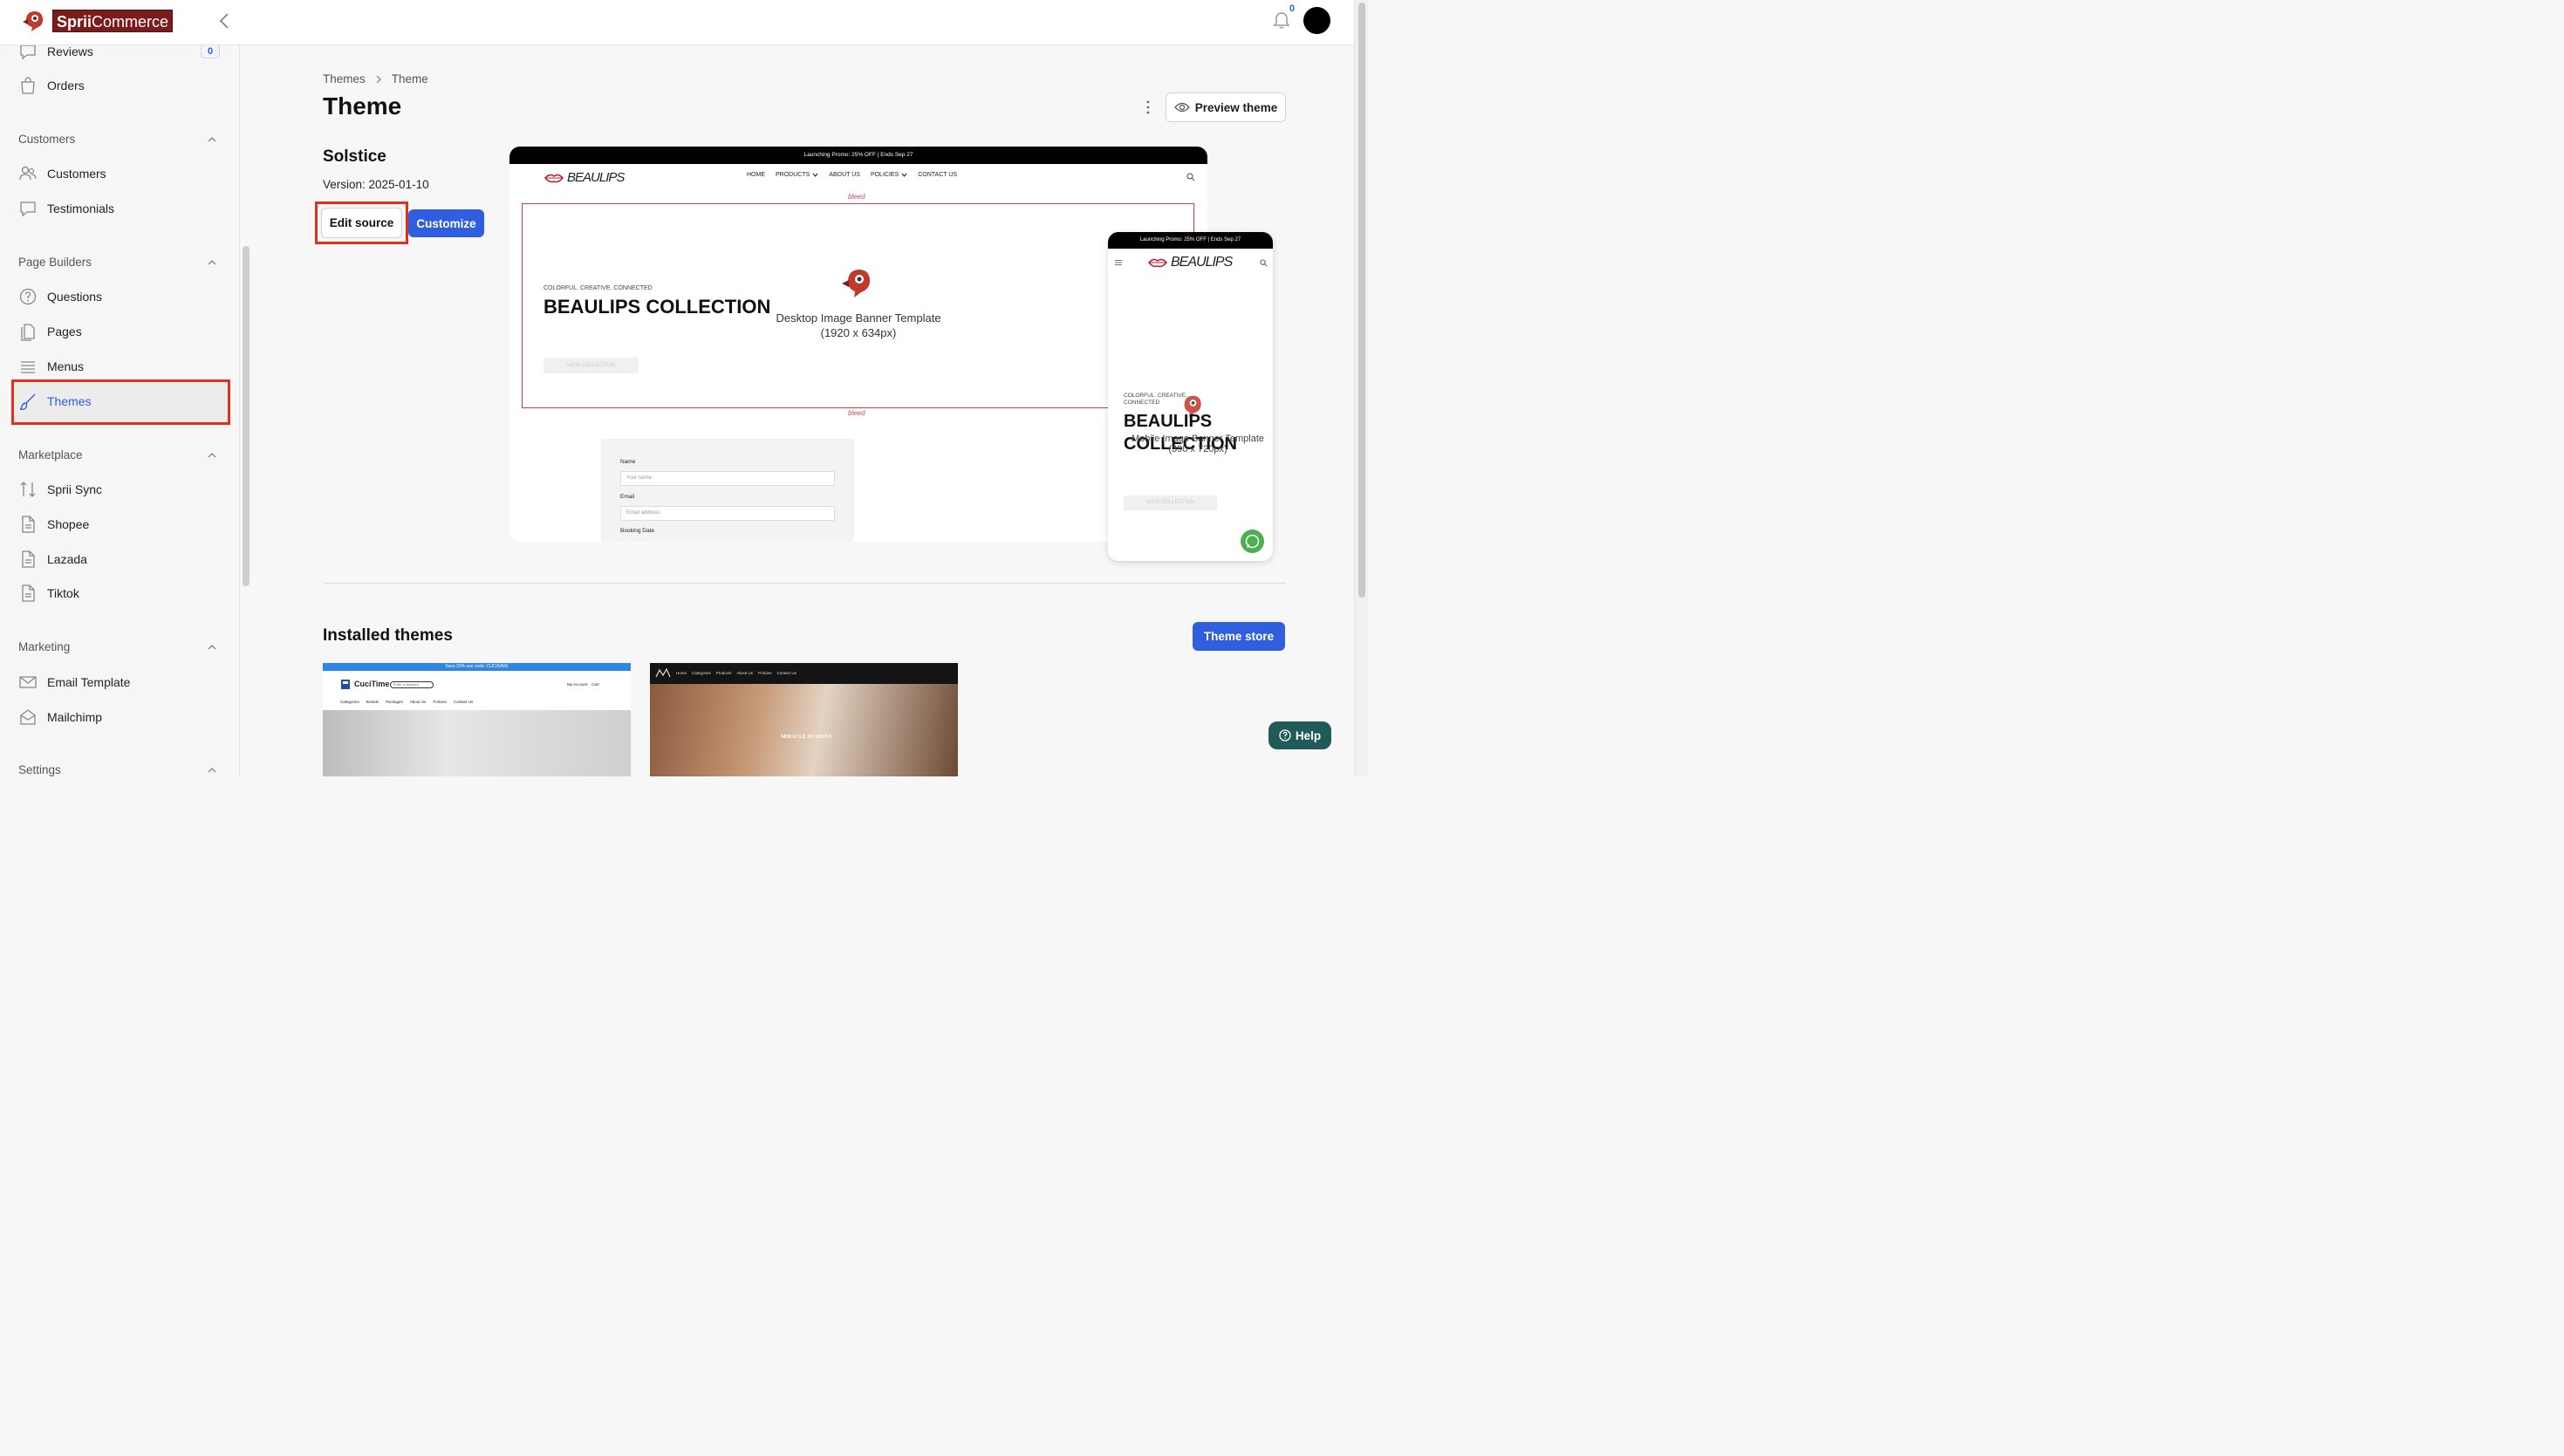 The image size is (2564, 1456). What do you see at coordinates (28, 332) in the screenshot?
I see `pages-icon` at bounding box center [28, 332].